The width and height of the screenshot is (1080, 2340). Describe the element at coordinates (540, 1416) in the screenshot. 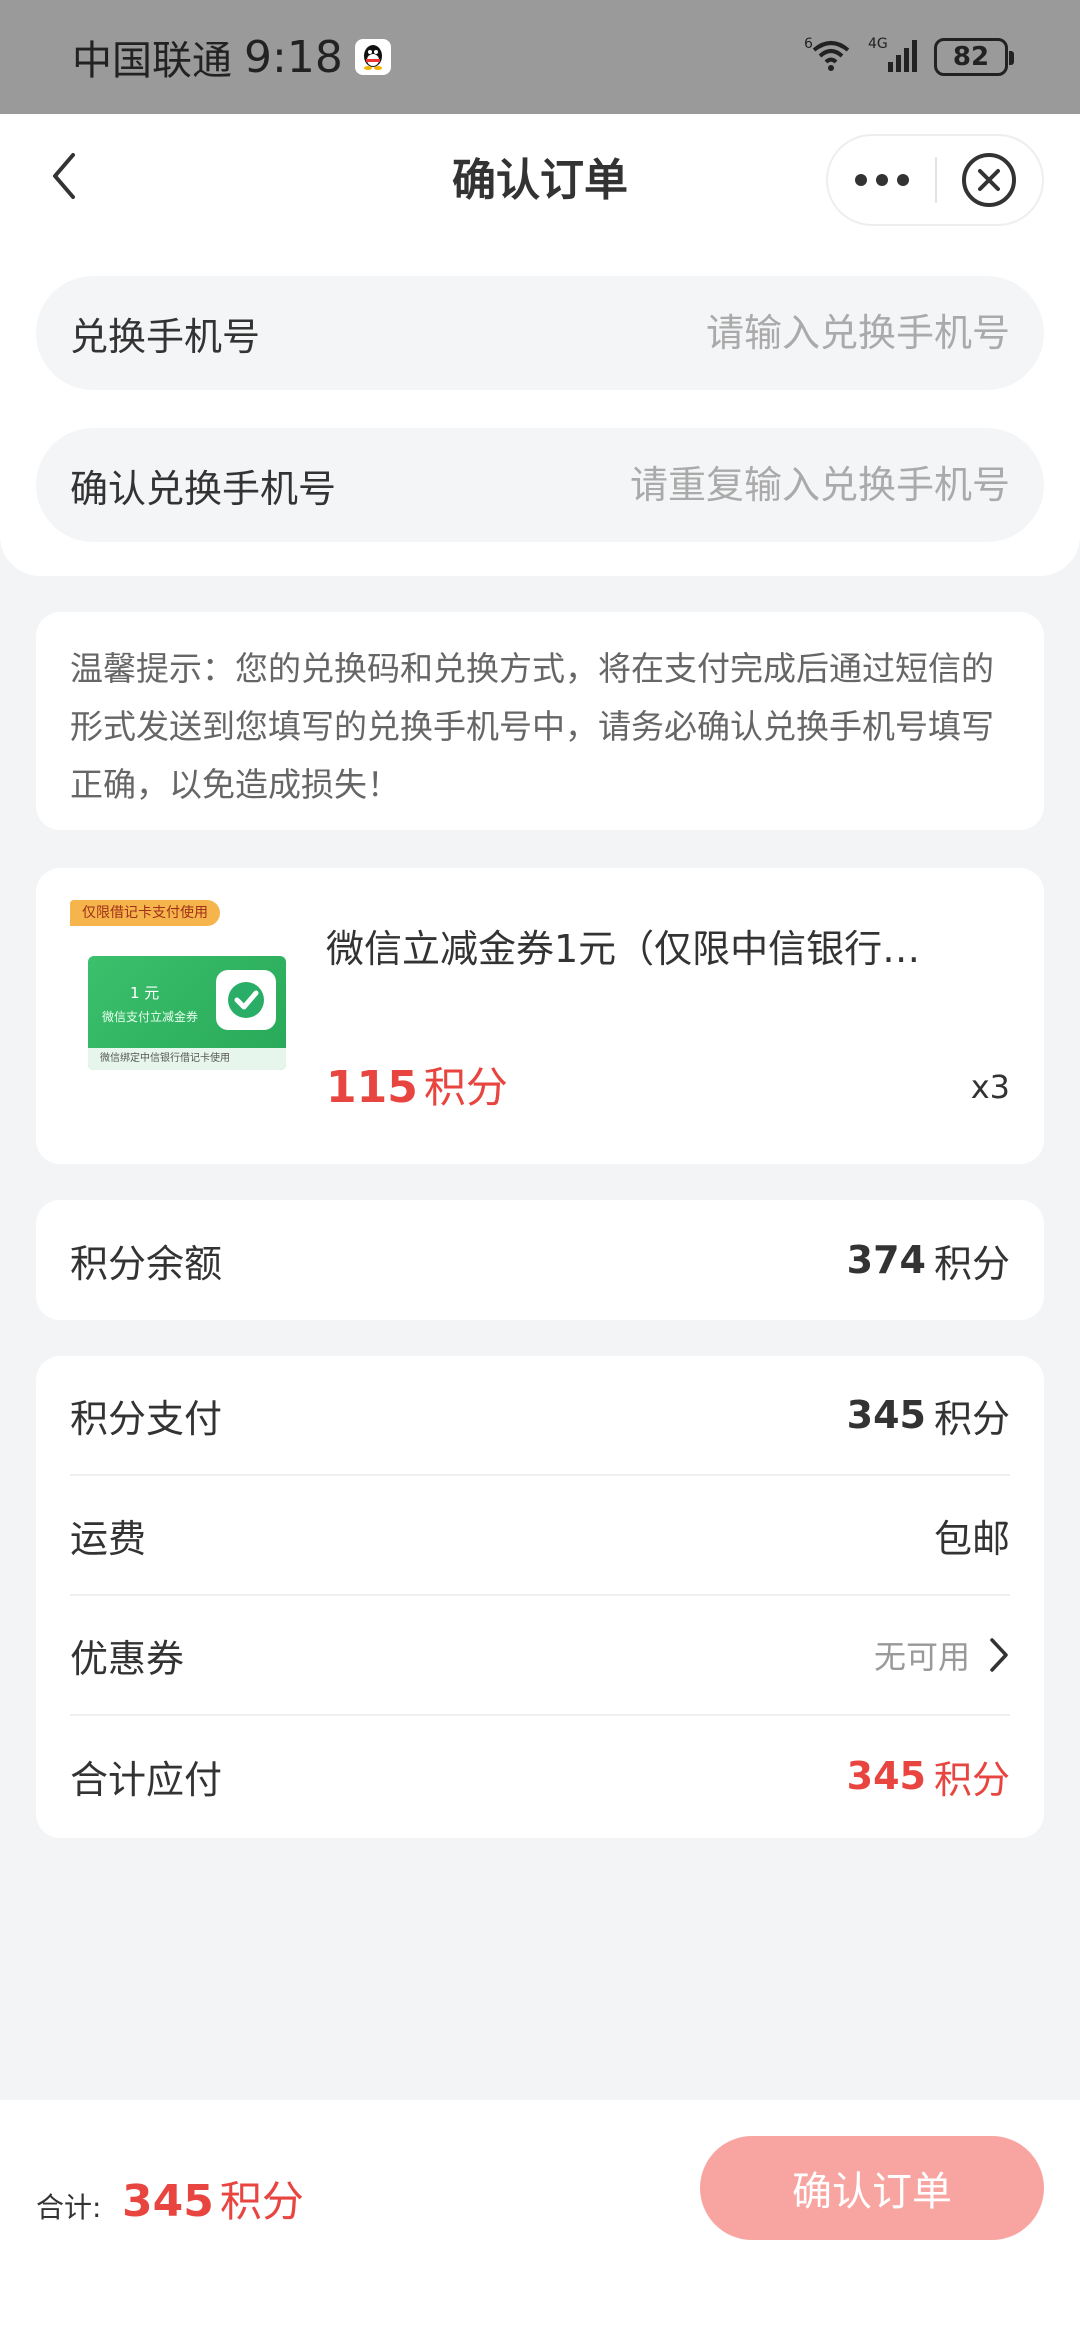

I see `points-pay-row: 积分支付 345 积分` at that location.